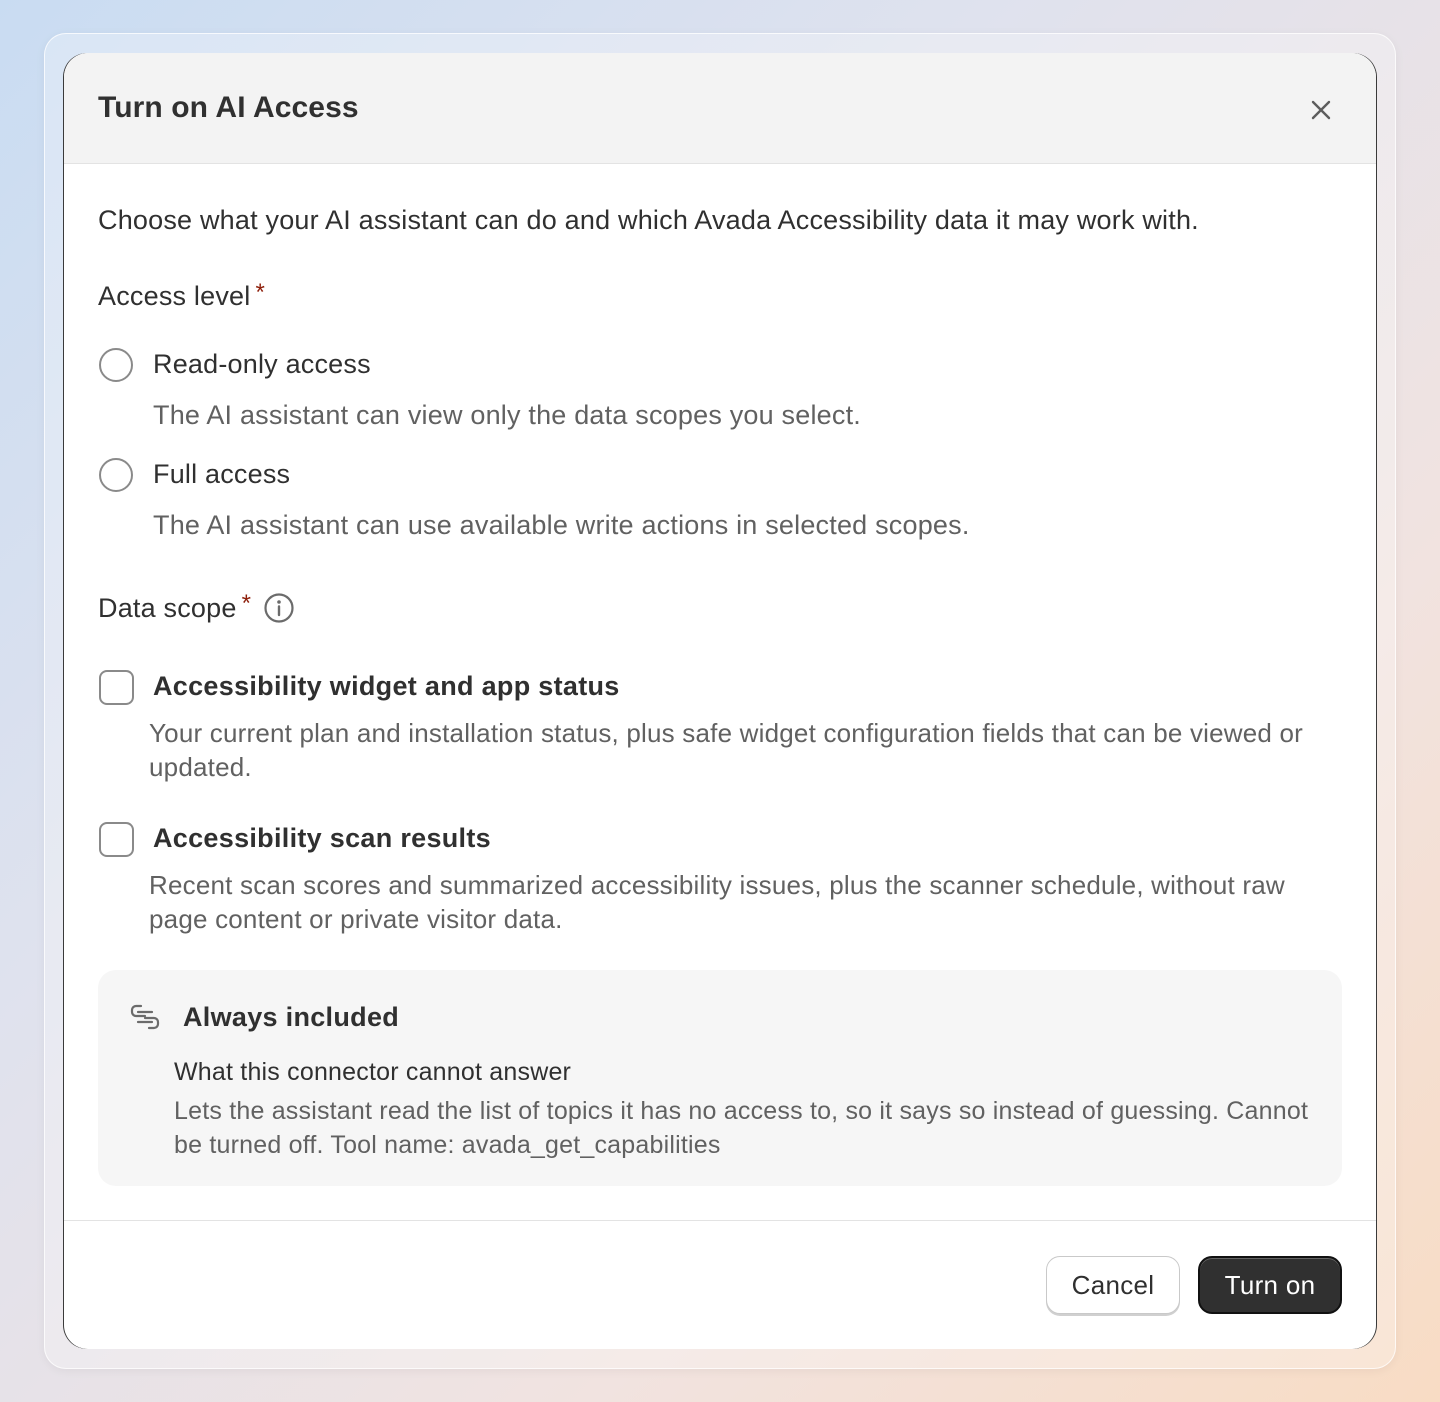  Describe the element at coordinates (262, 364) in the screenshot. I see `option-read-only-title: Read-only access` at that location.